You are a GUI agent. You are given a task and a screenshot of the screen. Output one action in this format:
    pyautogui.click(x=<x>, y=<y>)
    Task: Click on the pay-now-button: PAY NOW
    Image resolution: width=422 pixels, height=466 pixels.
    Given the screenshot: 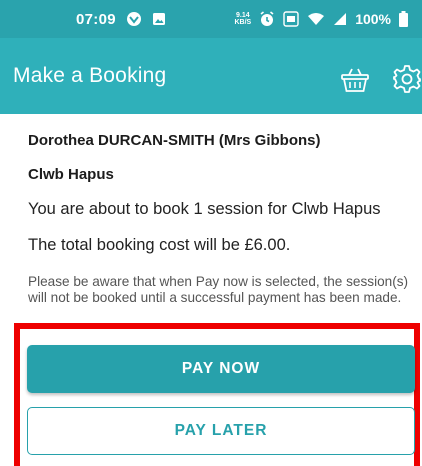 What is the action you would take?
    pyautogui.click(x=221, y=369)
    